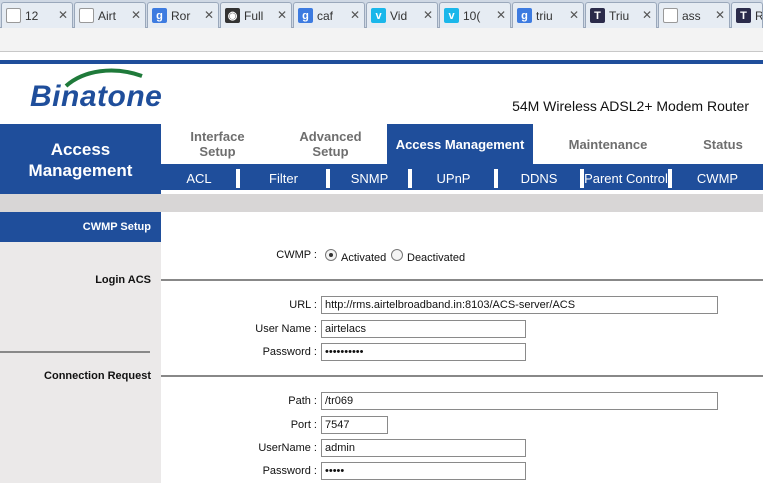 This screenshot has height=483, width=763. What do you see at coordinates (694, 15) in the screenshot?
I see `browser-tab: ass ✕` at bounding box center [694, 15].